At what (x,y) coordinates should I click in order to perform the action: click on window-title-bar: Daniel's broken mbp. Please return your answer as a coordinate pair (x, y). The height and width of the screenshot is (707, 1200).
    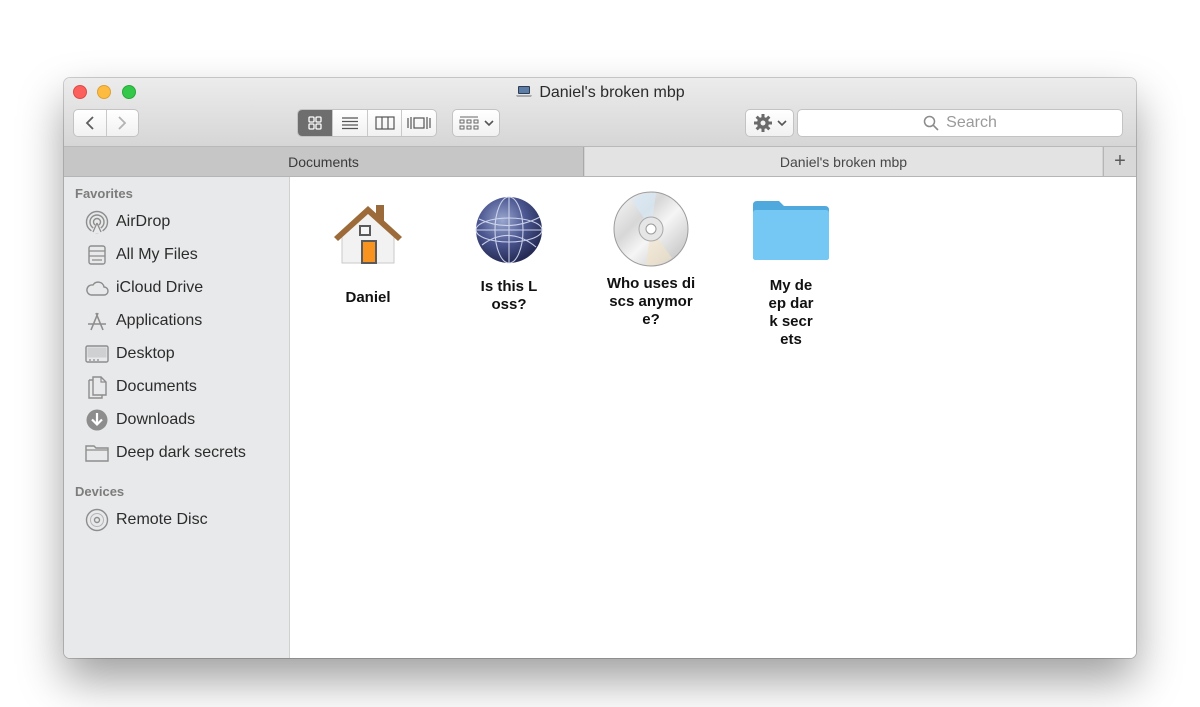
    Looking at the image, I should click on (600, 94).